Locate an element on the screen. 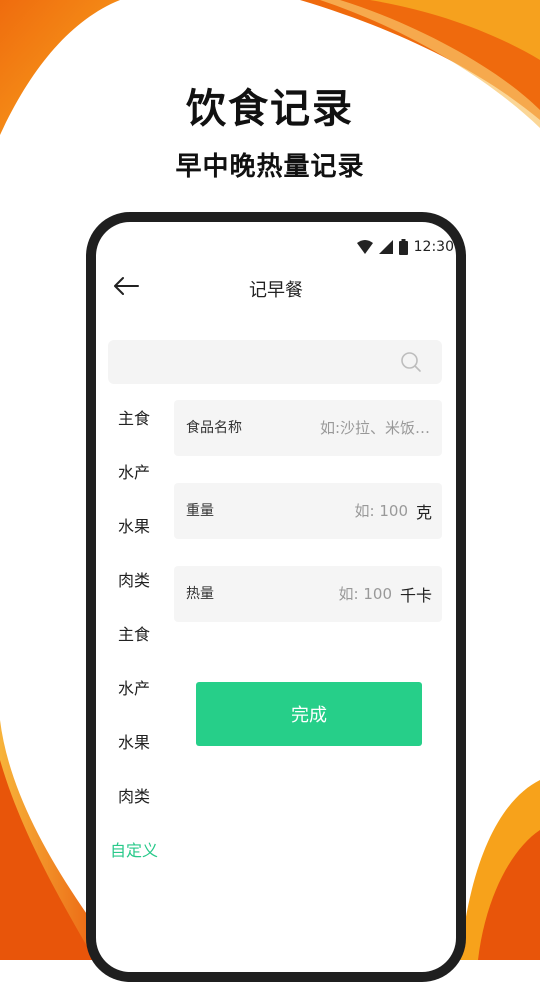 This screenshot has height=982, width=540. weight-input-wrap: 克 is located at coordinates (378, 511).